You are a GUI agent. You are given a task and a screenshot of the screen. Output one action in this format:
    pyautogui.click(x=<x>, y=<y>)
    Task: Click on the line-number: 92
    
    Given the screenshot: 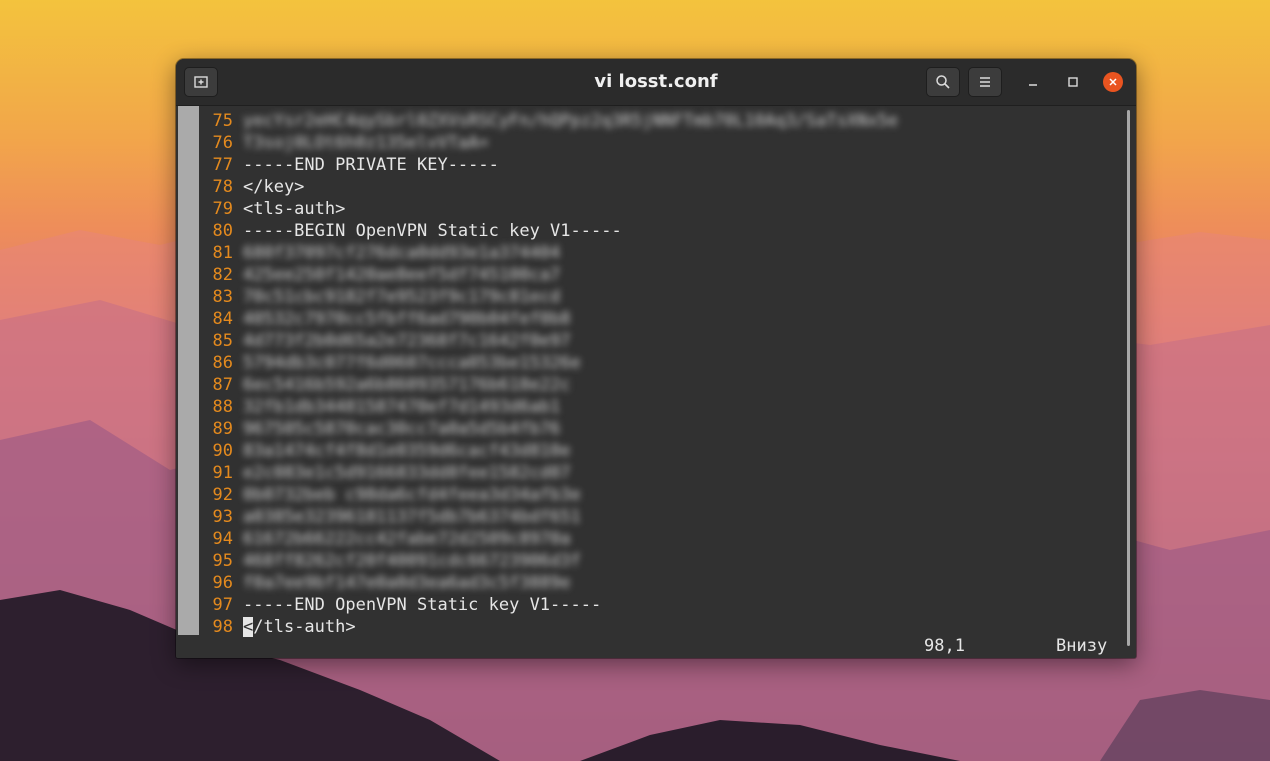 What is the action you would take?
    pyautogui.click(x=222, y=495)
    